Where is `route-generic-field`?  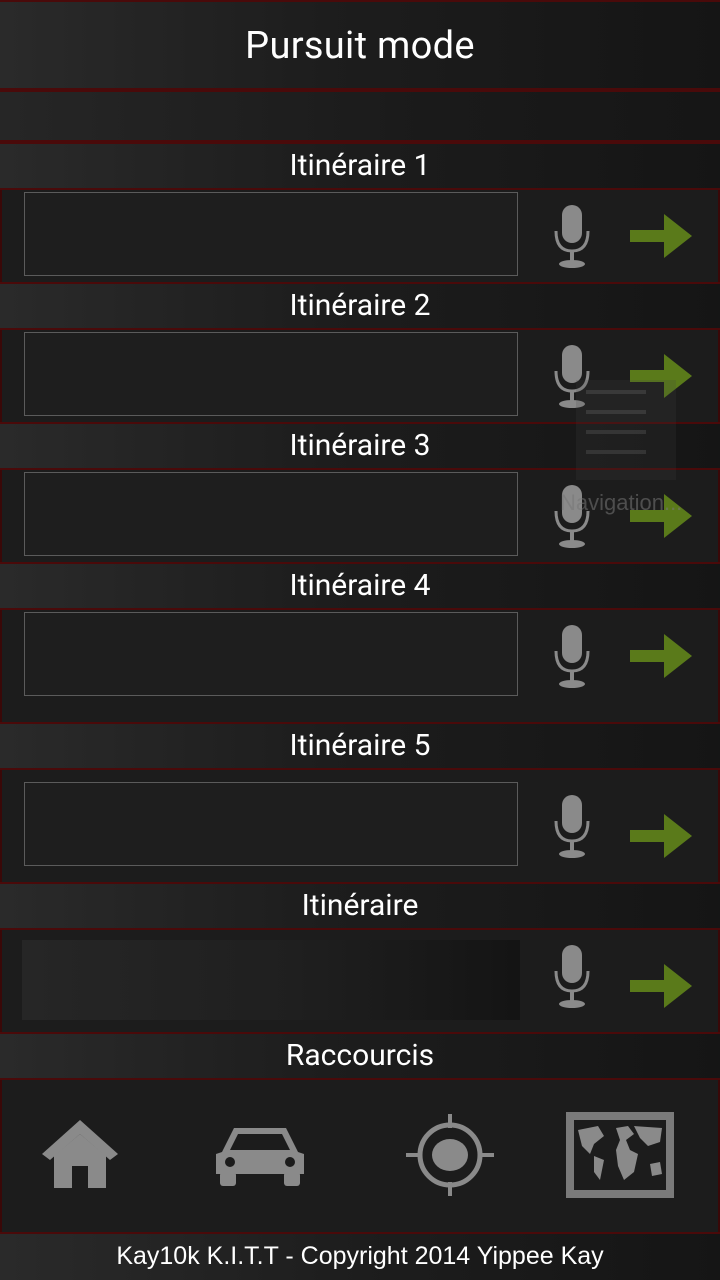 route-generic-field is located at coordinates (271, 980).